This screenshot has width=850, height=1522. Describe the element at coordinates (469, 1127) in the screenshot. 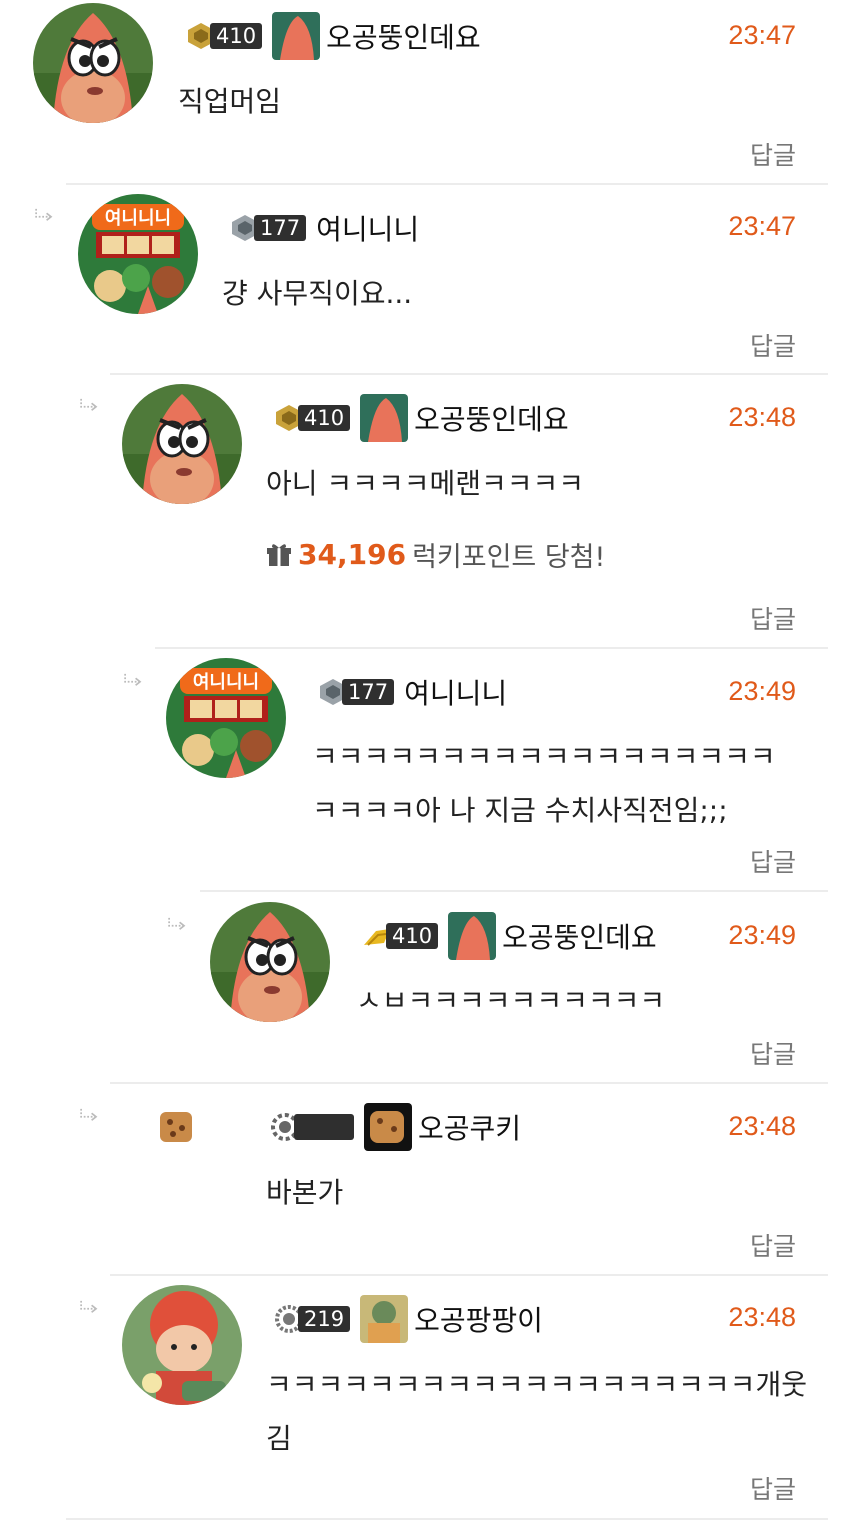

I see `nickname: 오공쿠키` at that location.